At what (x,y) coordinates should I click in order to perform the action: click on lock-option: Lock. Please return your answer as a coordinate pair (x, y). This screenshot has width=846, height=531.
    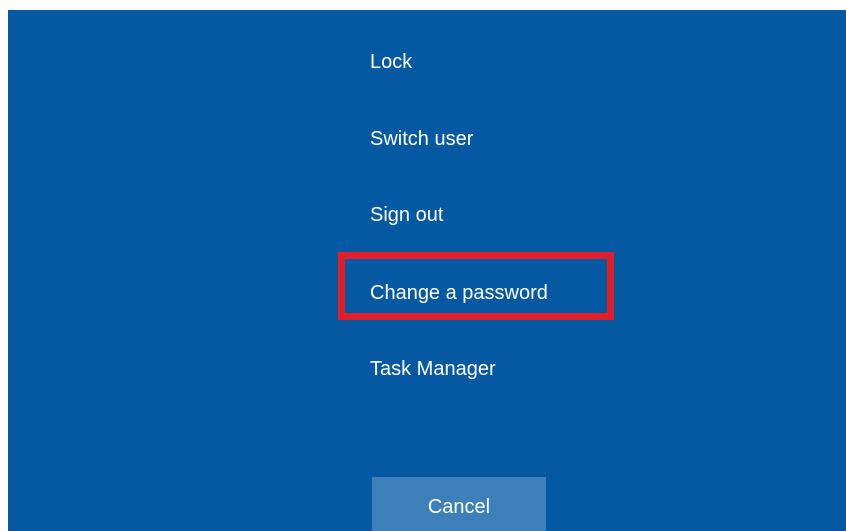
    Looking at the image, I should click on (391, 62).